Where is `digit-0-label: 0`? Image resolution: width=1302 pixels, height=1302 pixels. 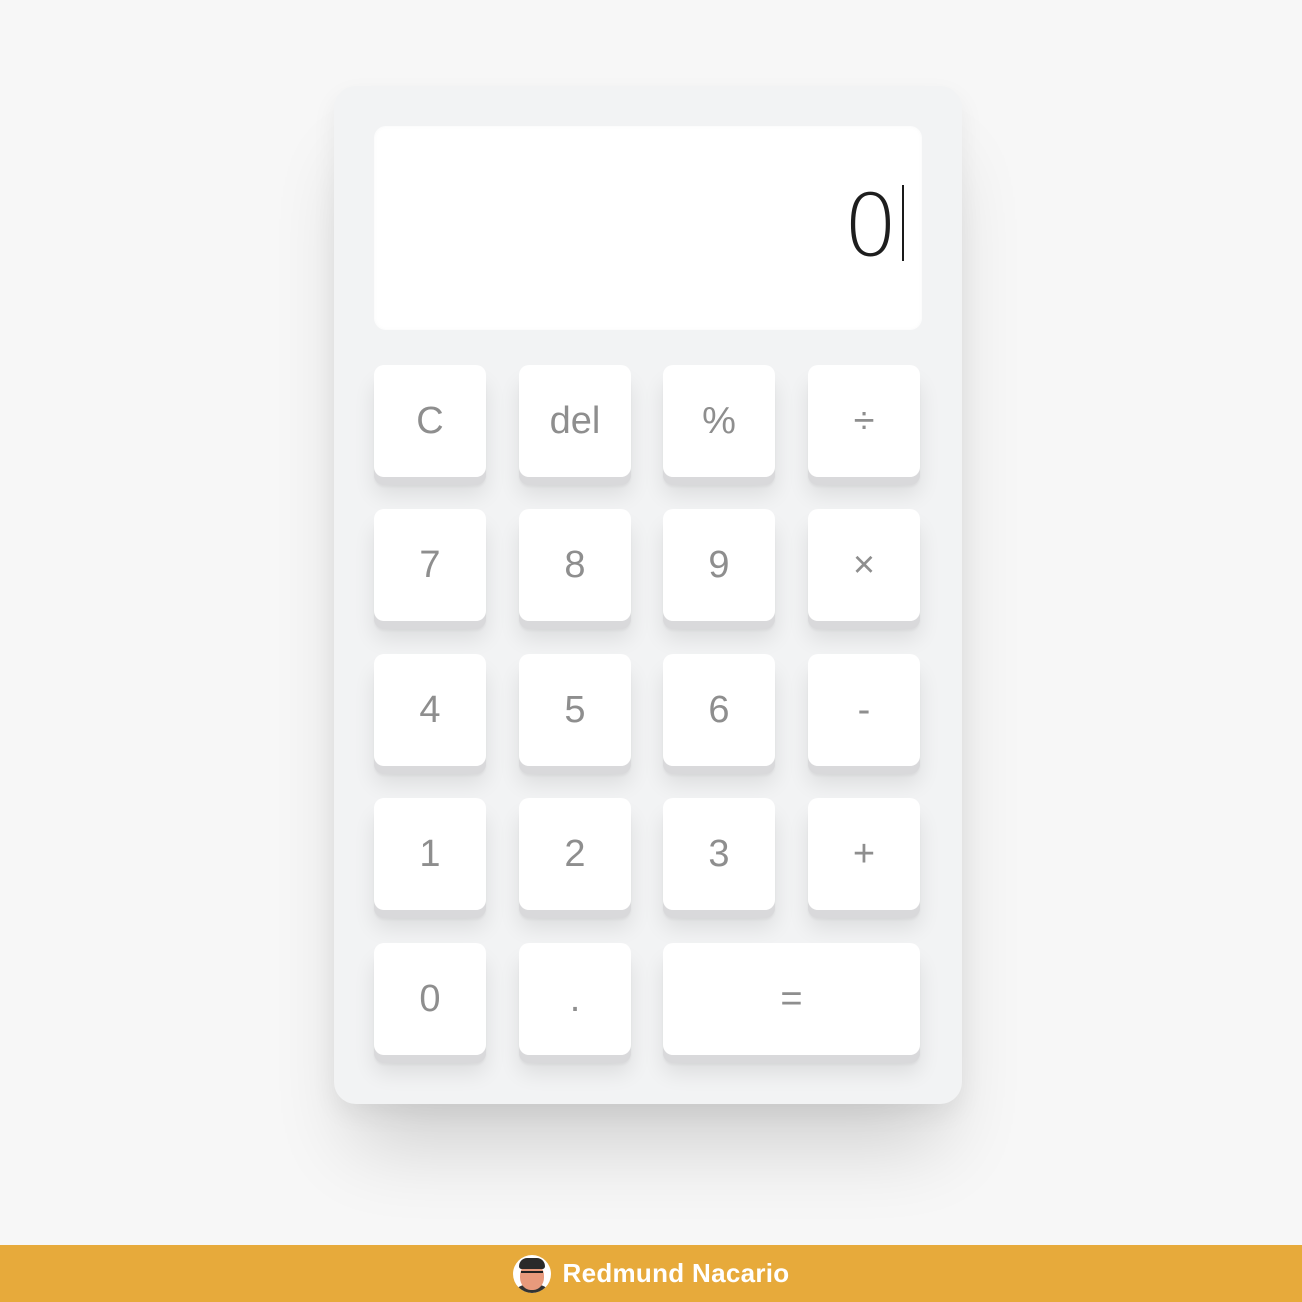
digit-0-label: 0 is located at coordinates (430, 999).